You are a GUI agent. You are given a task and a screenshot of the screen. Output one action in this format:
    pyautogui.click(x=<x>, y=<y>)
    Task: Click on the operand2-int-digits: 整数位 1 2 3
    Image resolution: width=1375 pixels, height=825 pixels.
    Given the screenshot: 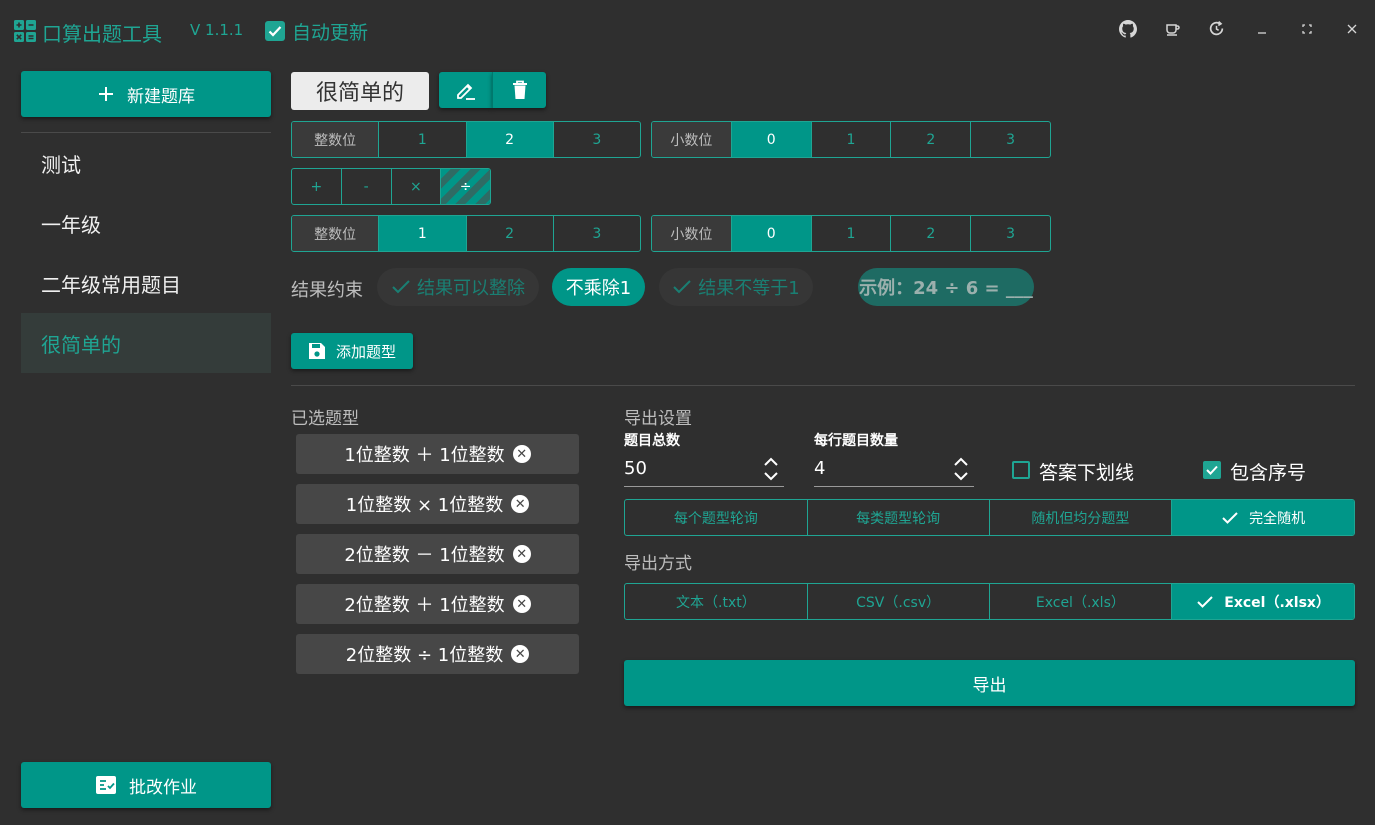 What is the action you would take?
    pyautogui.click(x=466, y=233)
    